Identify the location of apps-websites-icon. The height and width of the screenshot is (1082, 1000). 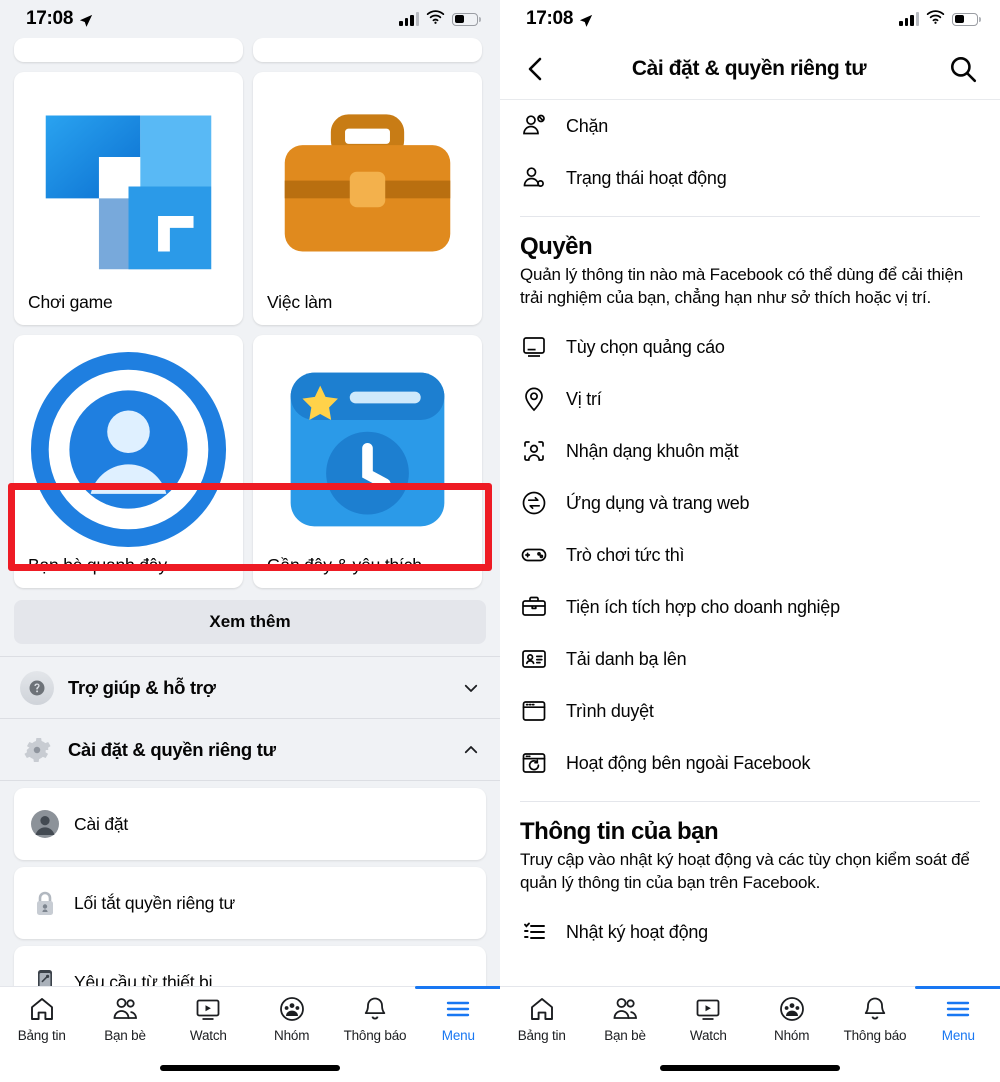
(534, 503).